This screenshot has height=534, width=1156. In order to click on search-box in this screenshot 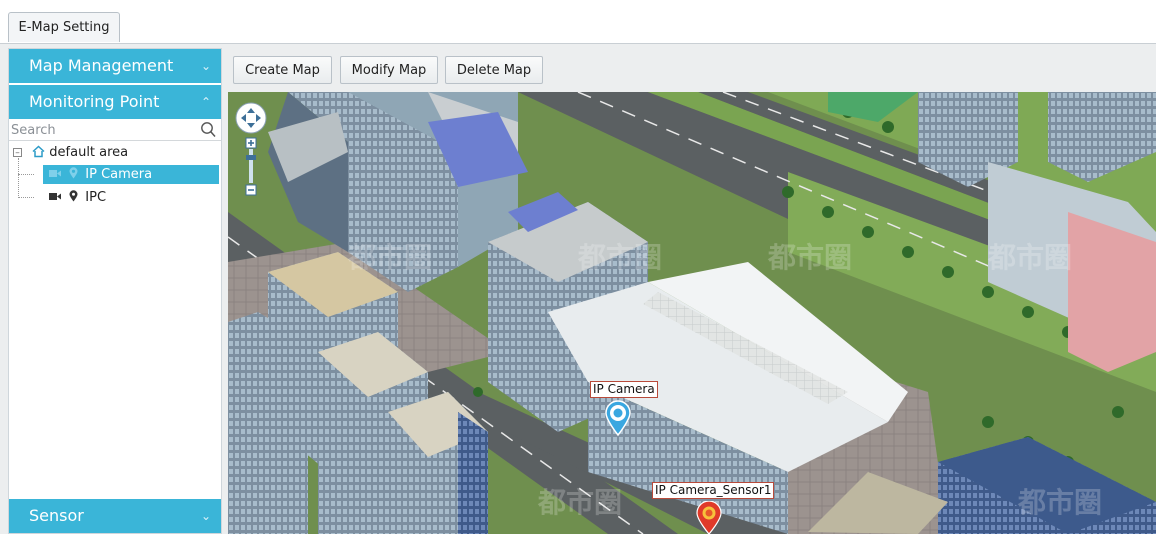, I will do `click(115, 131)`.